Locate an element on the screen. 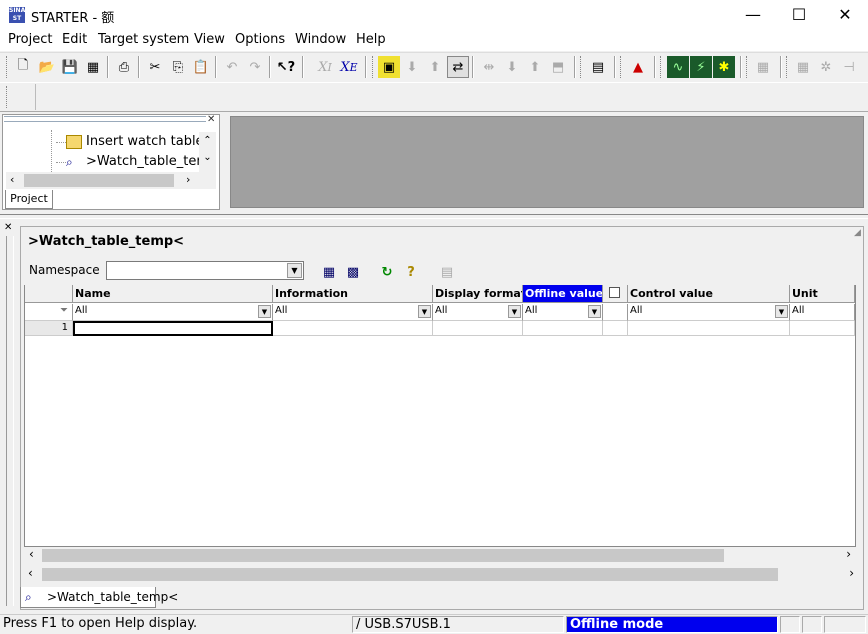 This screenshot has height=634, width=868. print-icon: ⎙ is located at coordinates (124, 67).